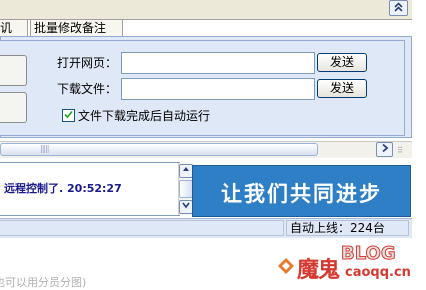 This screenshot has height=290, width=426. I want to click on auto-run-checkbox, so click(68, 115).